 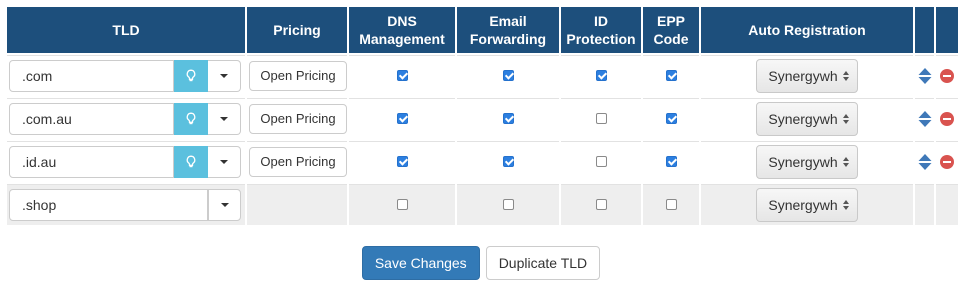 I want to click on duplicate-tld-button: Duplicate TLD, so click(x=543, y=263).